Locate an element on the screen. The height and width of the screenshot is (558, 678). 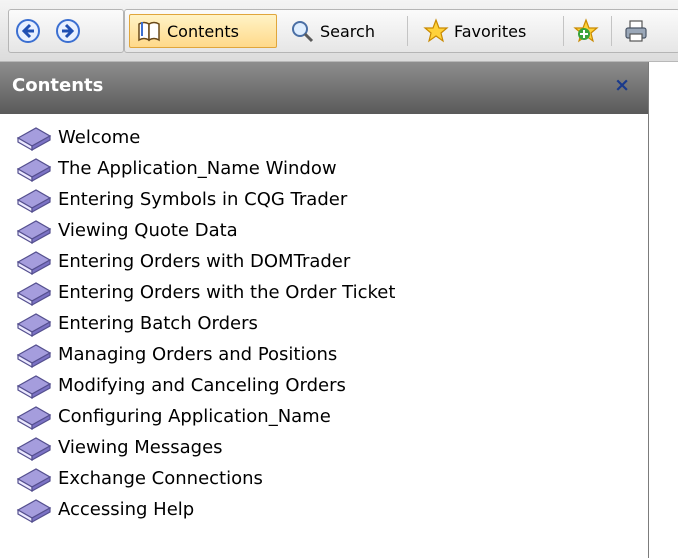
toc-item-application-window: The Application_Name Window is located at coordinates (176, 168).